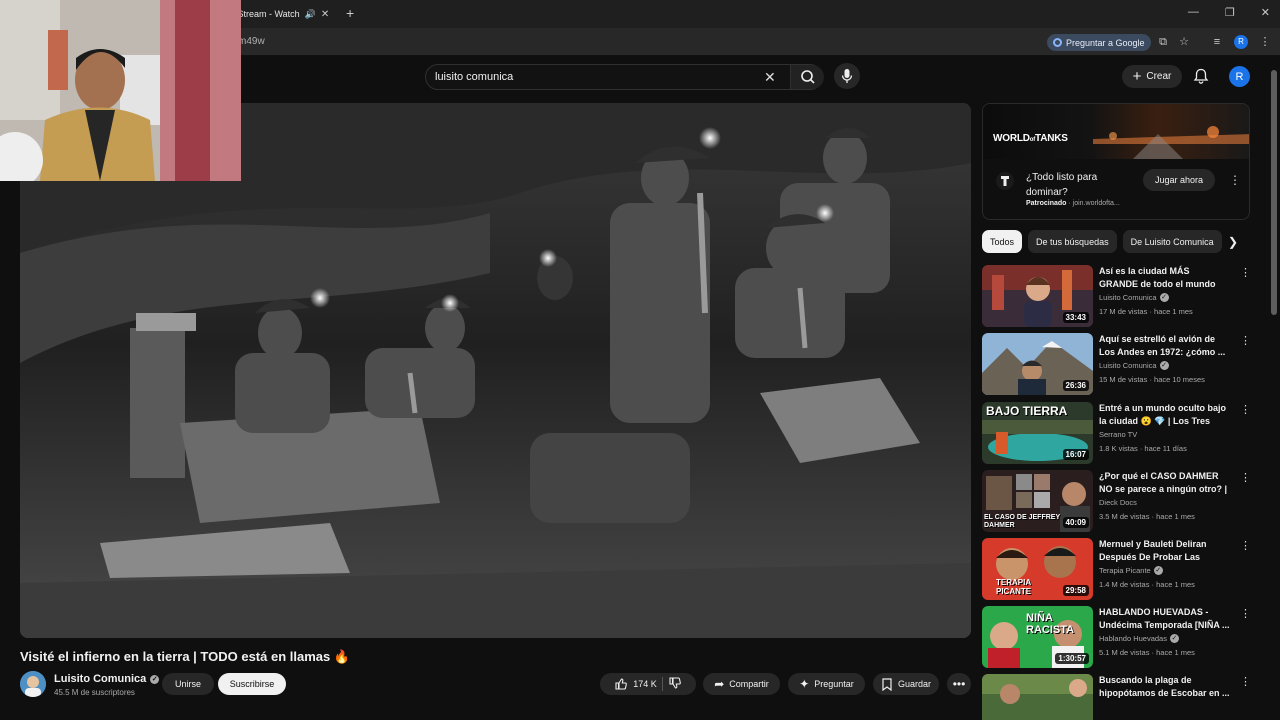  What do you see at coordinates (1241, 42) in the screenshot?
I see `browser-profile-avatar: R` at bounding box center [1241, 42].